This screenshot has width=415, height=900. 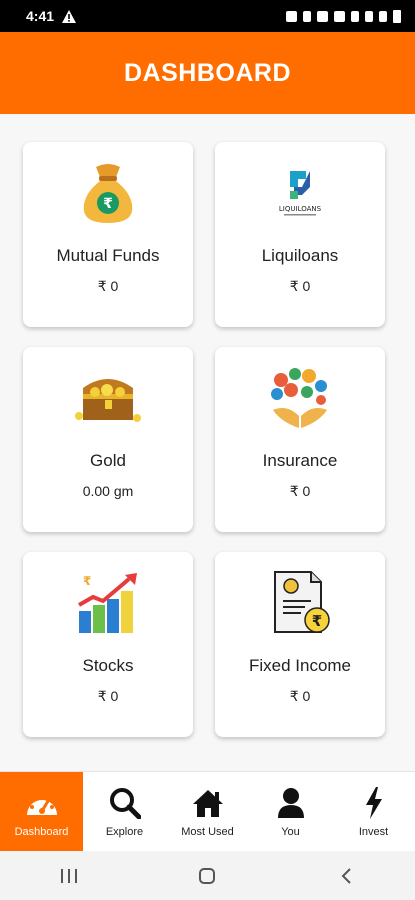 What do you see at coordinates (291, 16) in the screenshot?
I see `notification-icon` at bounding box center [291, 16].